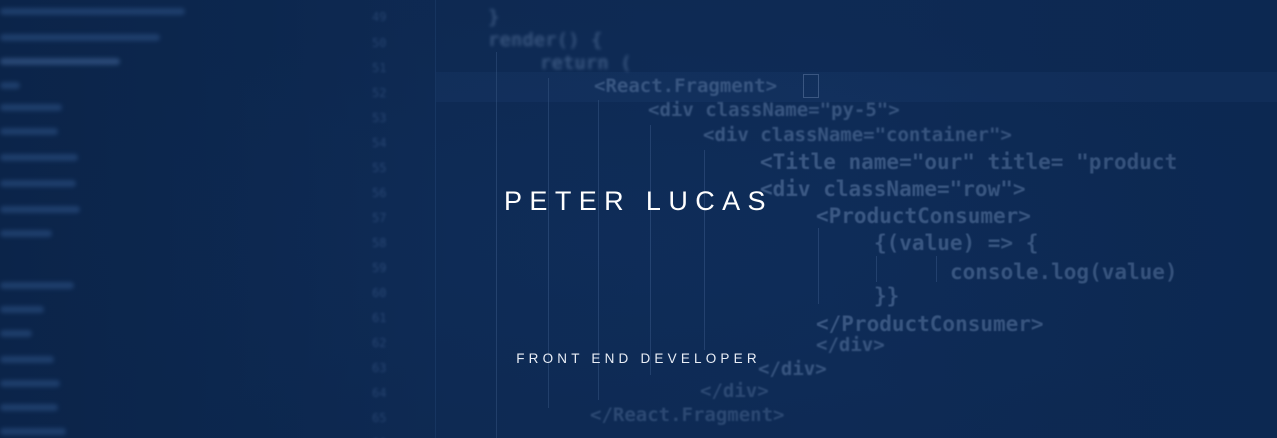  What do you see at coordinates (1064, 272) in the screenshot?
I see `code-line: console.log(value)` at bounding box center [1064, 272].